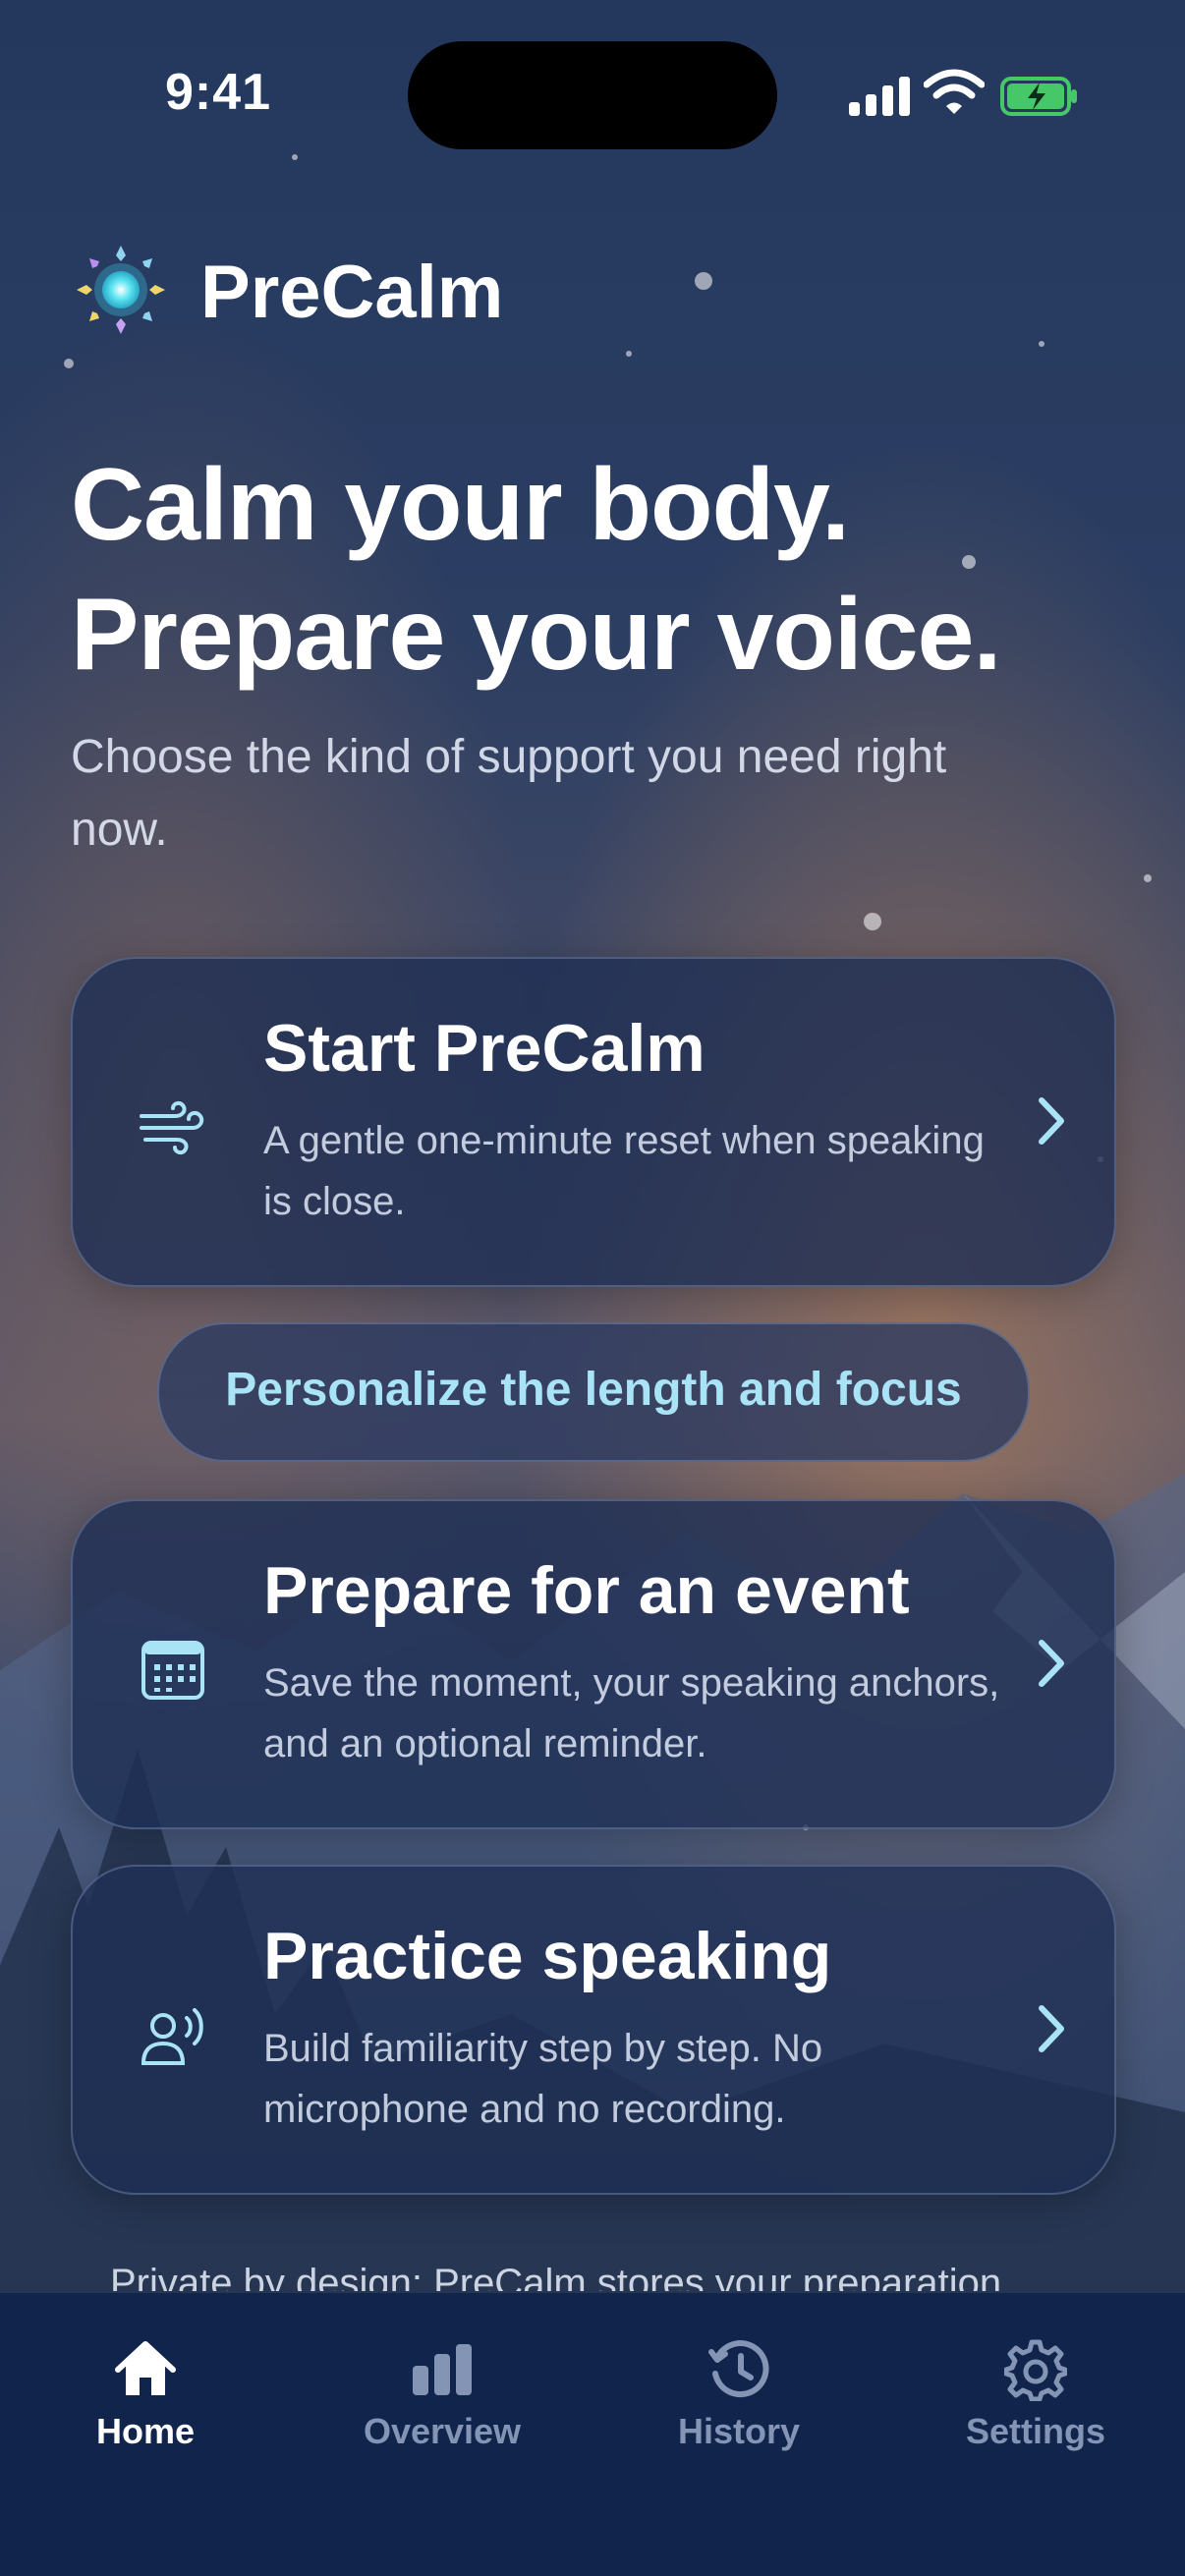  Describe the element at coordinates (442, 2402) in the screenshot. I see `tab-overview: Overview` at that location.